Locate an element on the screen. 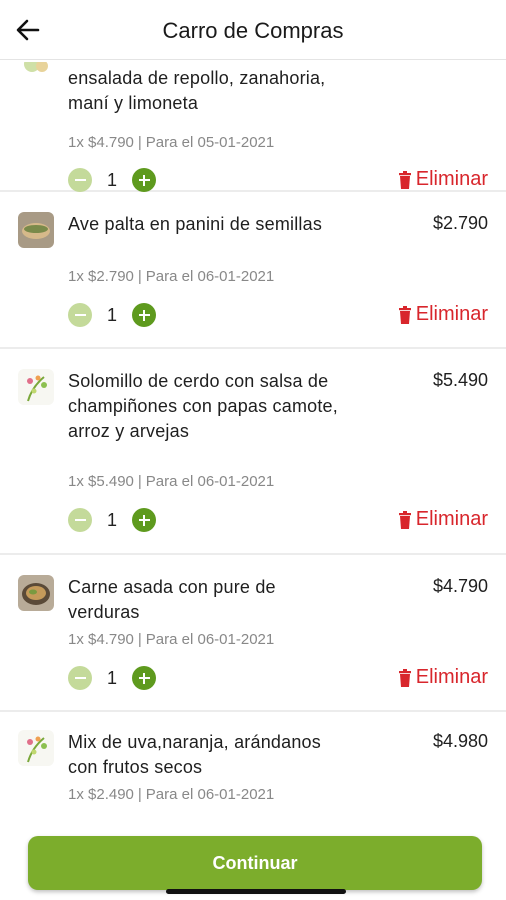 The image size is (506, 900). item-price: $4.790 is located at coordinates (460, 586).